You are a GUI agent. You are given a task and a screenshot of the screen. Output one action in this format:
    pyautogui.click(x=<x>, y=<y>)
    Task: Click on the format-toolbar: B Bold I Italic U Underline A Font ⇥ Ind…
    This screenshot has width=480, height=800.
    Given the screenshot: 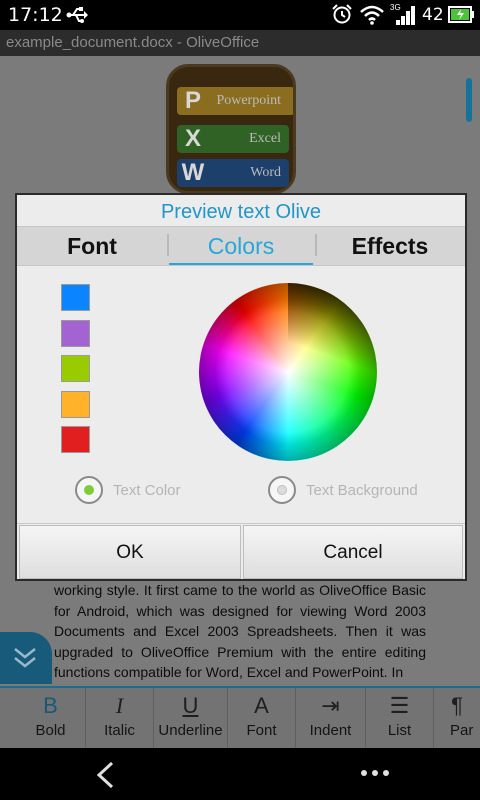 What is the action you would take?
    pyautogui.click(x=240, y=717)
    